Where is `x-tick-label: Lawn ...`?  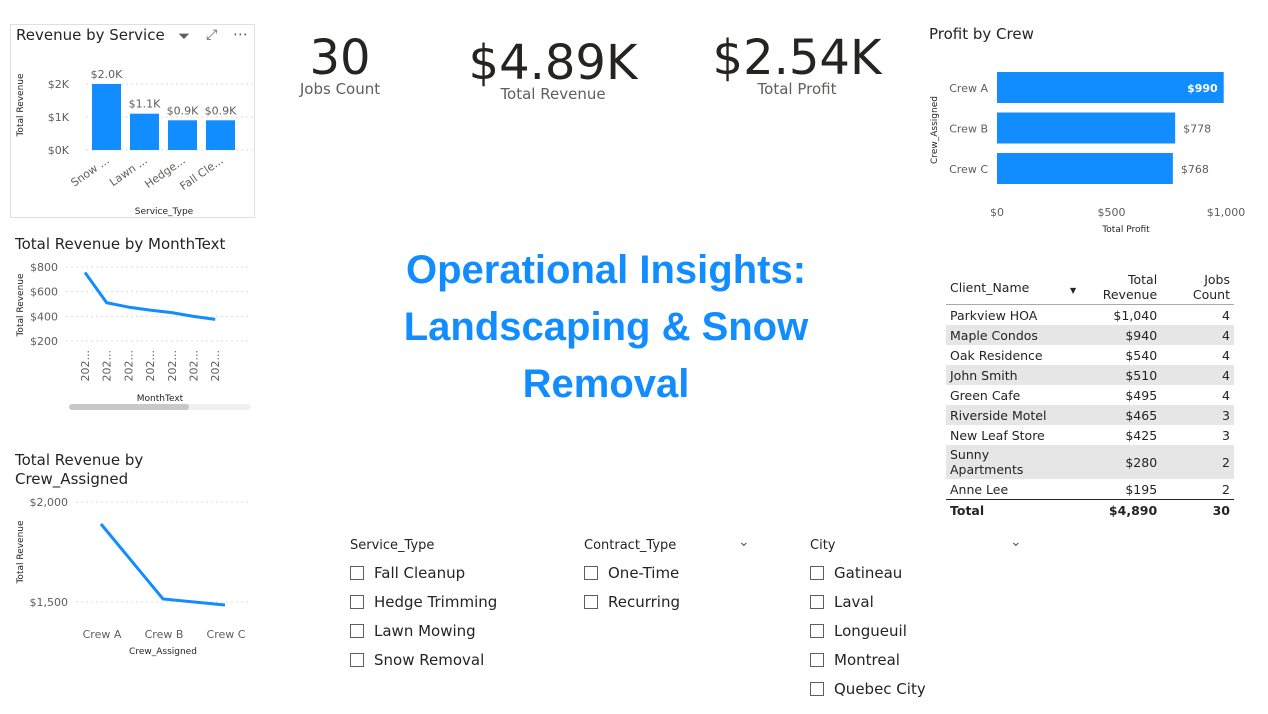
x-tick-label: Lawn ... is located at coordinates (128, 171).